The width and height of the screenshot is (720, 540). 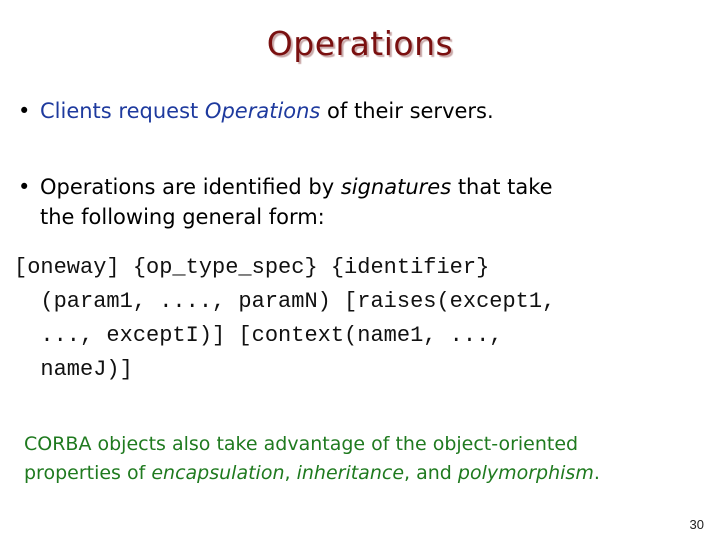 What do you see at coordinates (73, 369) in the screenshot?
I see `code-line: nameJ)]` at bounding box center [73, 369].